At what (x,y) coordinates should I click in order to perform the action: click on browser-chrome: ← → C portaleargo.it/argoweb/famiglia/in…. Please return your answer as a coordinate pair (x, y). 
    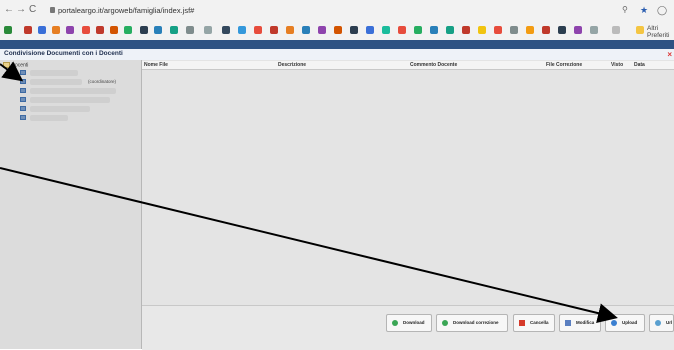
    Looking at the image, I should click on (337, 20).